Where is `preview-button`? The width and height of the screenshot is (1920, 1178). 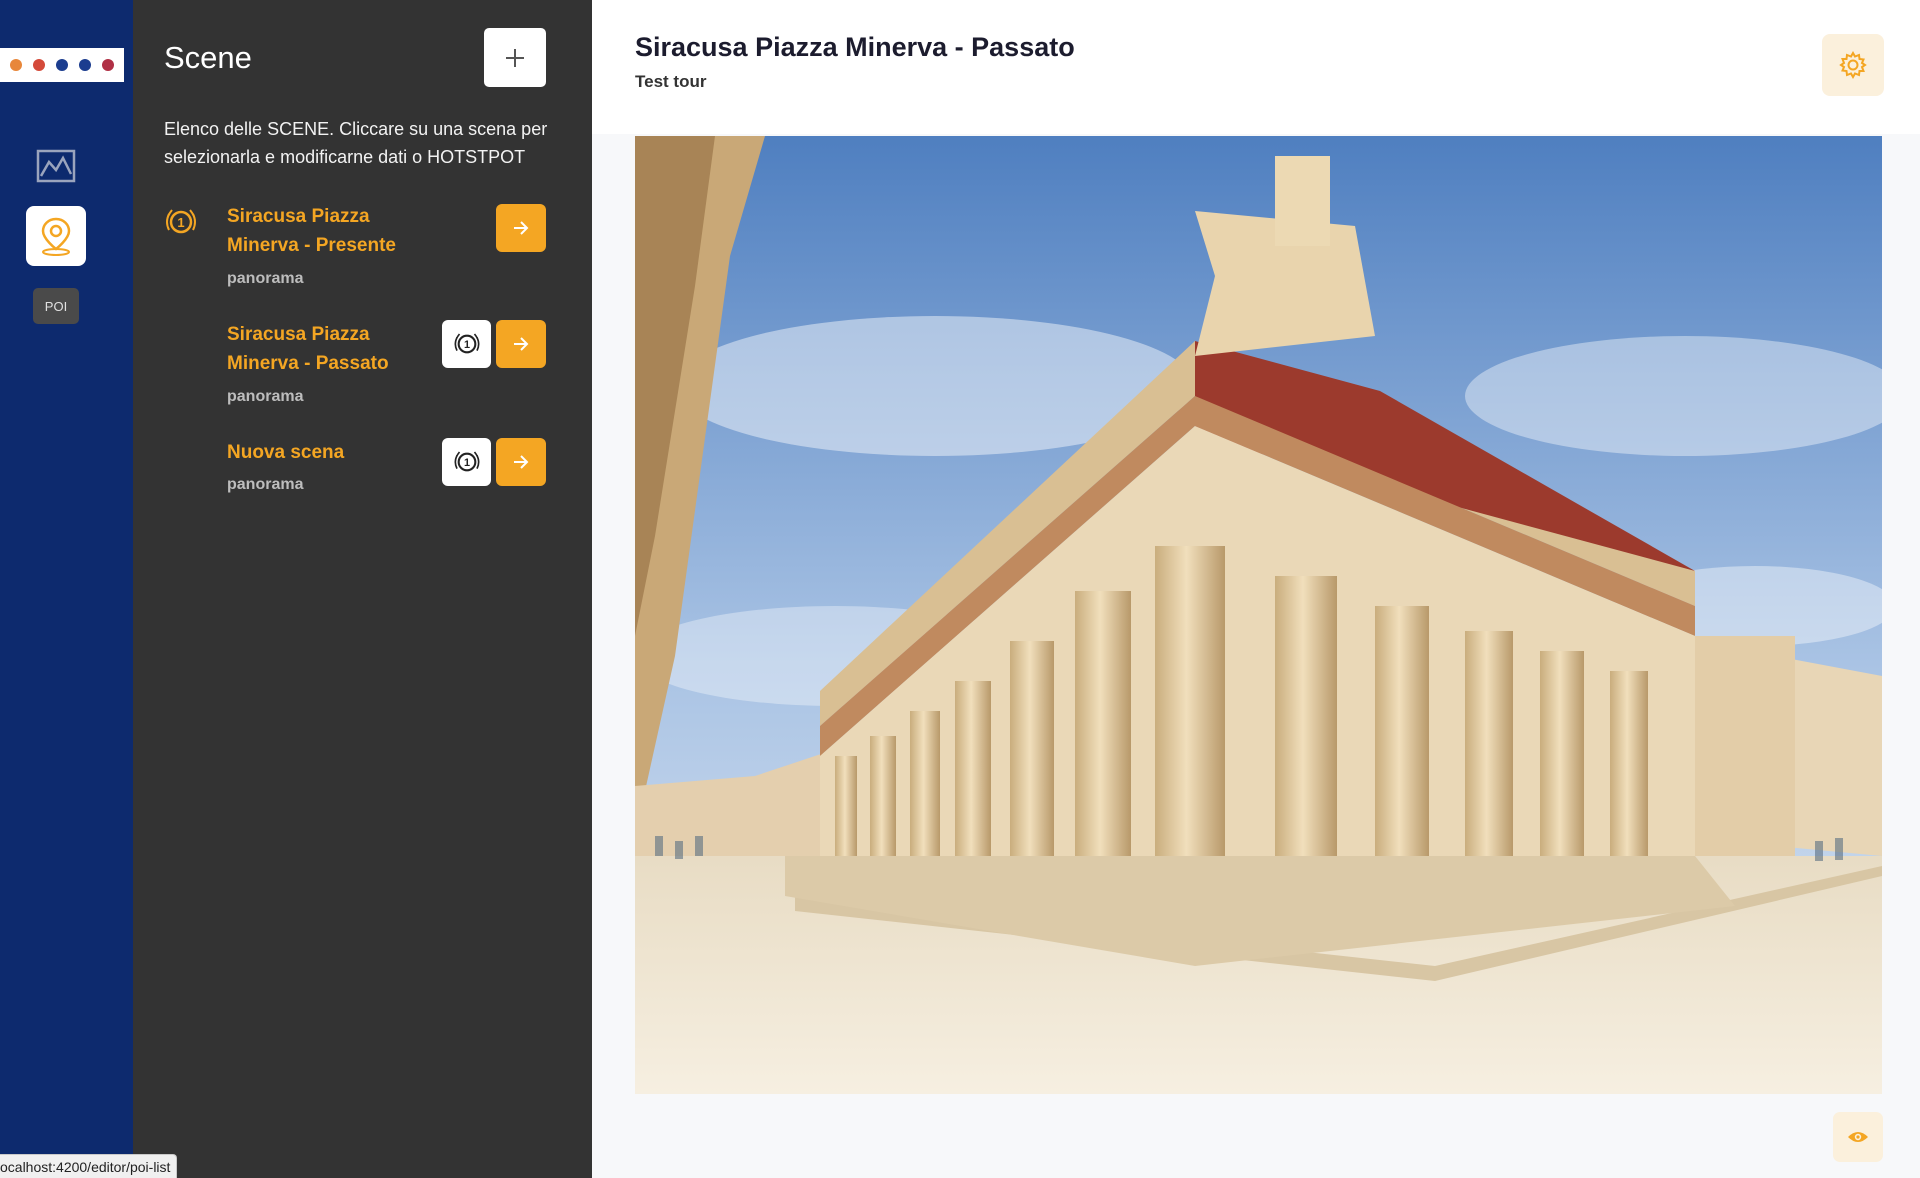 preview-button is located at coordinates (1858, 1137).